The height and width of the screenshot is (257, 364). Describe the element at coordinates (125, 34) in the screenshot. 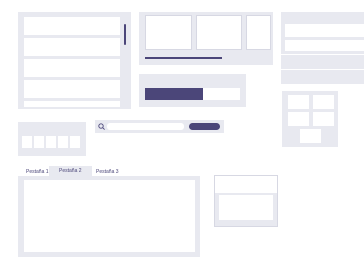

I see `list-scrollbar-thumb` at that location.